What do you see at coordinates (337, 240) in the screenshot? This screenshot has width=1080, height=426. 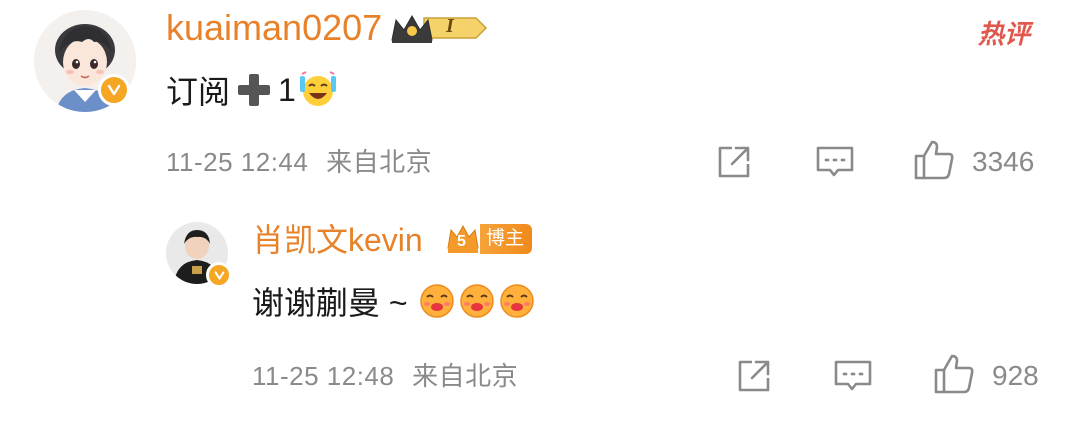 I see `reply-username: 肖凯文kevin` at bounding box center [337, 240].